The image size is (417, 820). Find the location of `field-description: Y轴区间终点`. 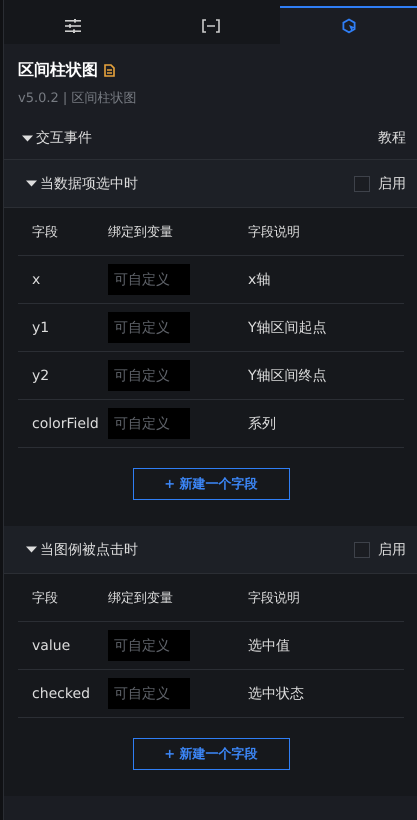

field-description: Y轴区间终点 is located at coordinates (288, 375).